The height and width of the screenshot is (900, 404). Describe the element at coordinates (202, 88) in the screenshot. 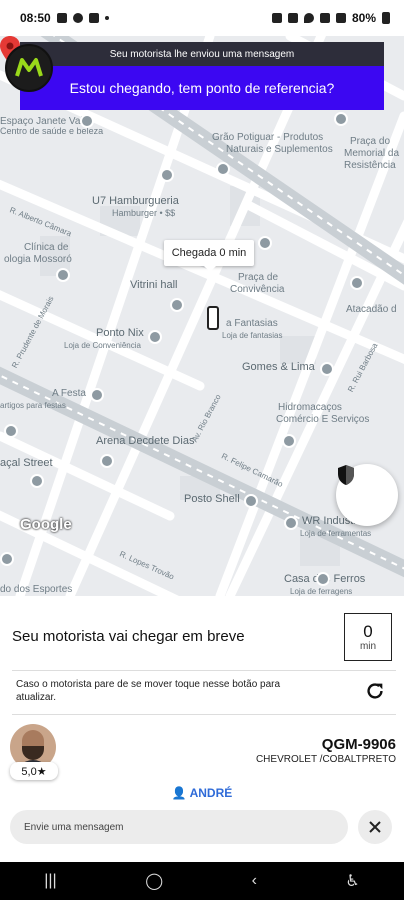

I see `notification-message: Estou chegando, tem ponto de referencia?` at that location.